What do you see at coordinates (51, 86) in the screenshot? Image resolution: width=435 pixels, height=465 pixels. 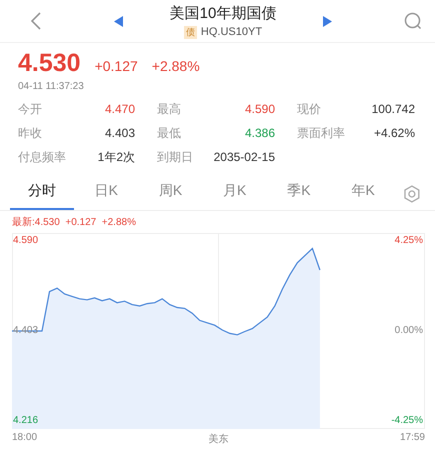 I see `quote-time: 04-11 11:37:23` at bounding box center [51, 86].